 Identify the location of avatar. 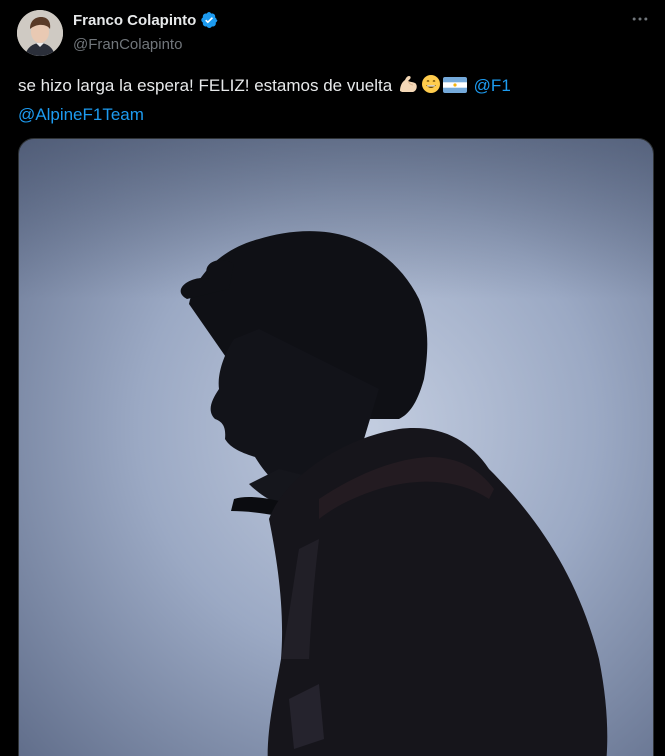
(40, 33).